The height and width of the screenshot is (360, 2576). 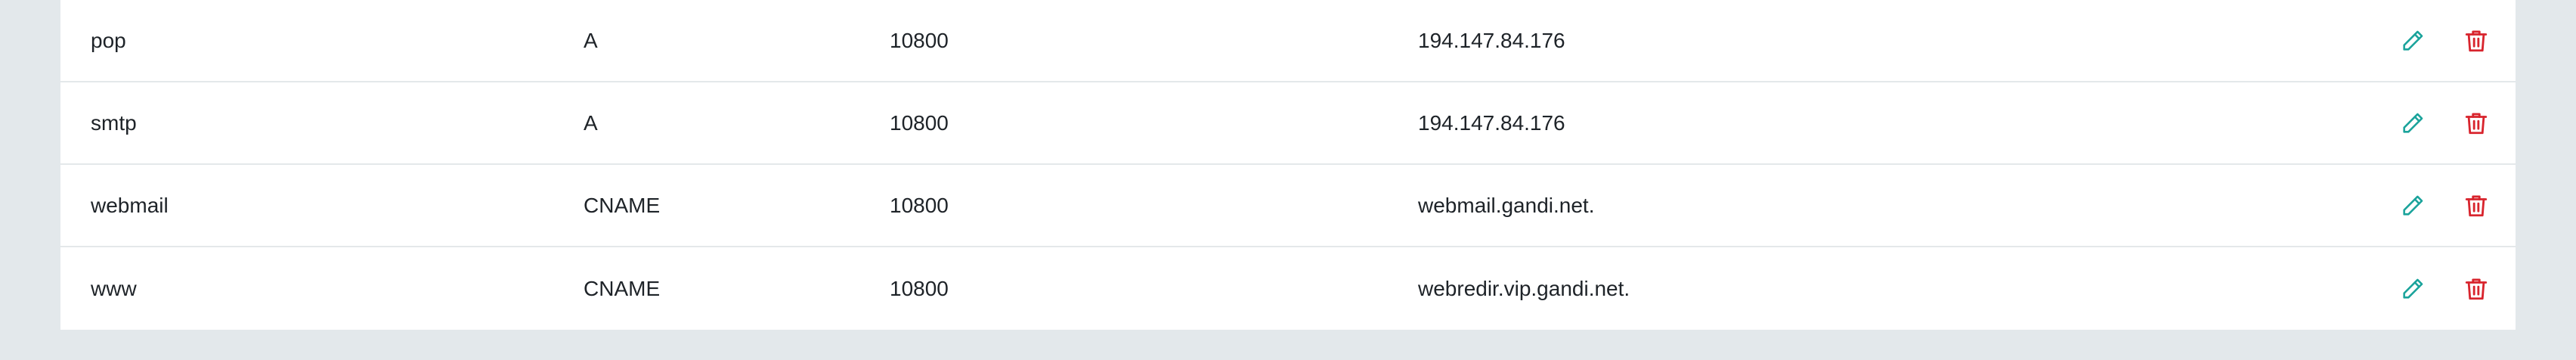 What do you see at coordinates (1524, 288) in the screenshot?
I see `record-value: webredir.vip.gandi.net.` at bounding box center [1524, 288].